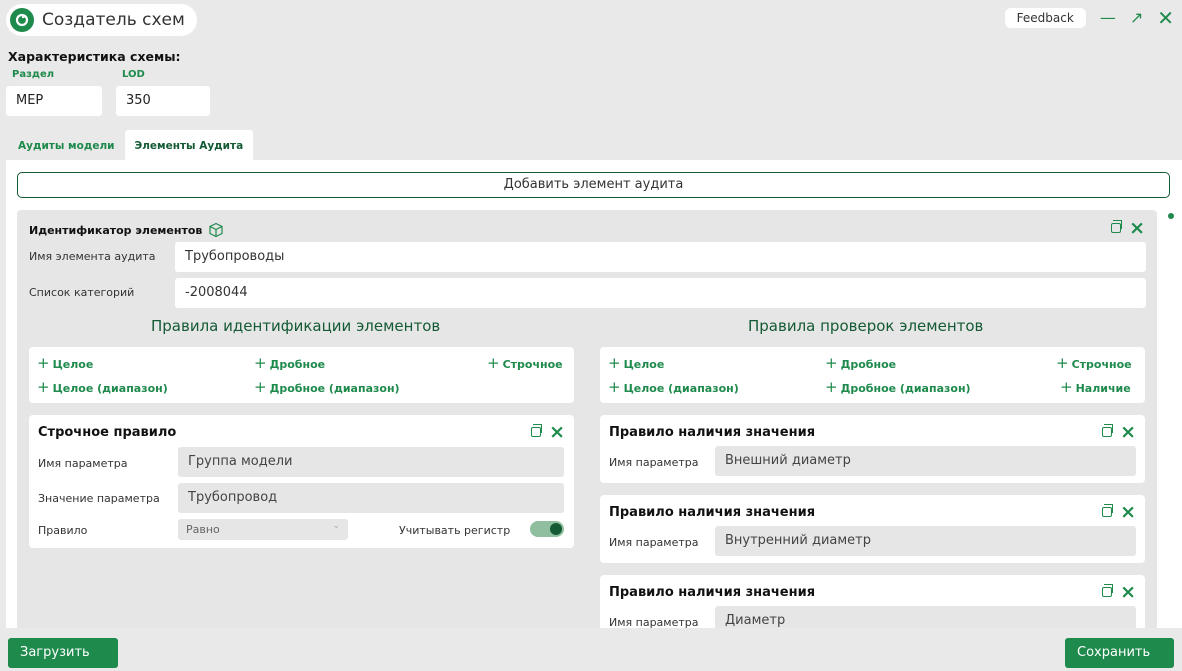 The width and height of the screenshot is (1182, 671). What do you see at coordinates (547, 529) in the screenshot?
I see `case-sensitive-toggle` at bounding box center [547, 529].